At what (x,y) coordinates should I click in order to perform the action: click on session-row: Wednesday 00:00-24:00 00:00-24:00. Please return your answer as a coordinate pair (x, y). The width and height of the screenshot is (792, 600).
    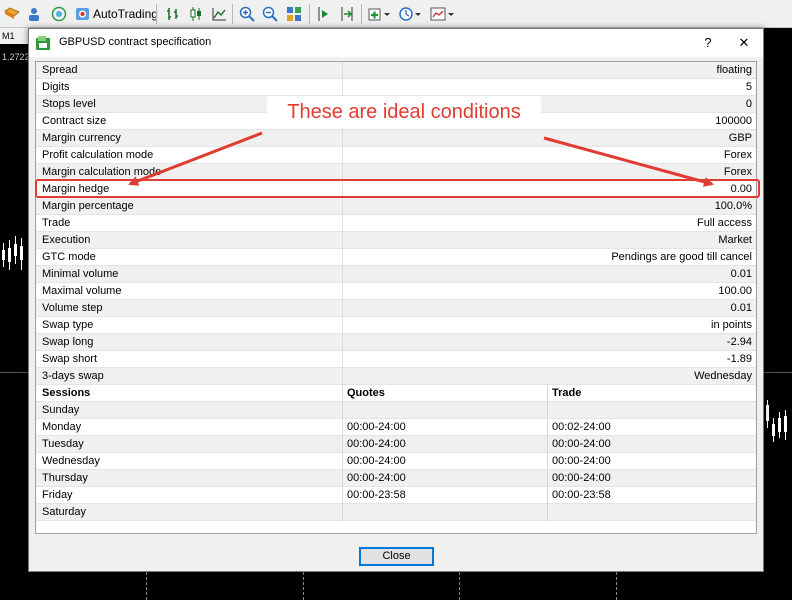
    Looking at the image, I should click on (396, 461).